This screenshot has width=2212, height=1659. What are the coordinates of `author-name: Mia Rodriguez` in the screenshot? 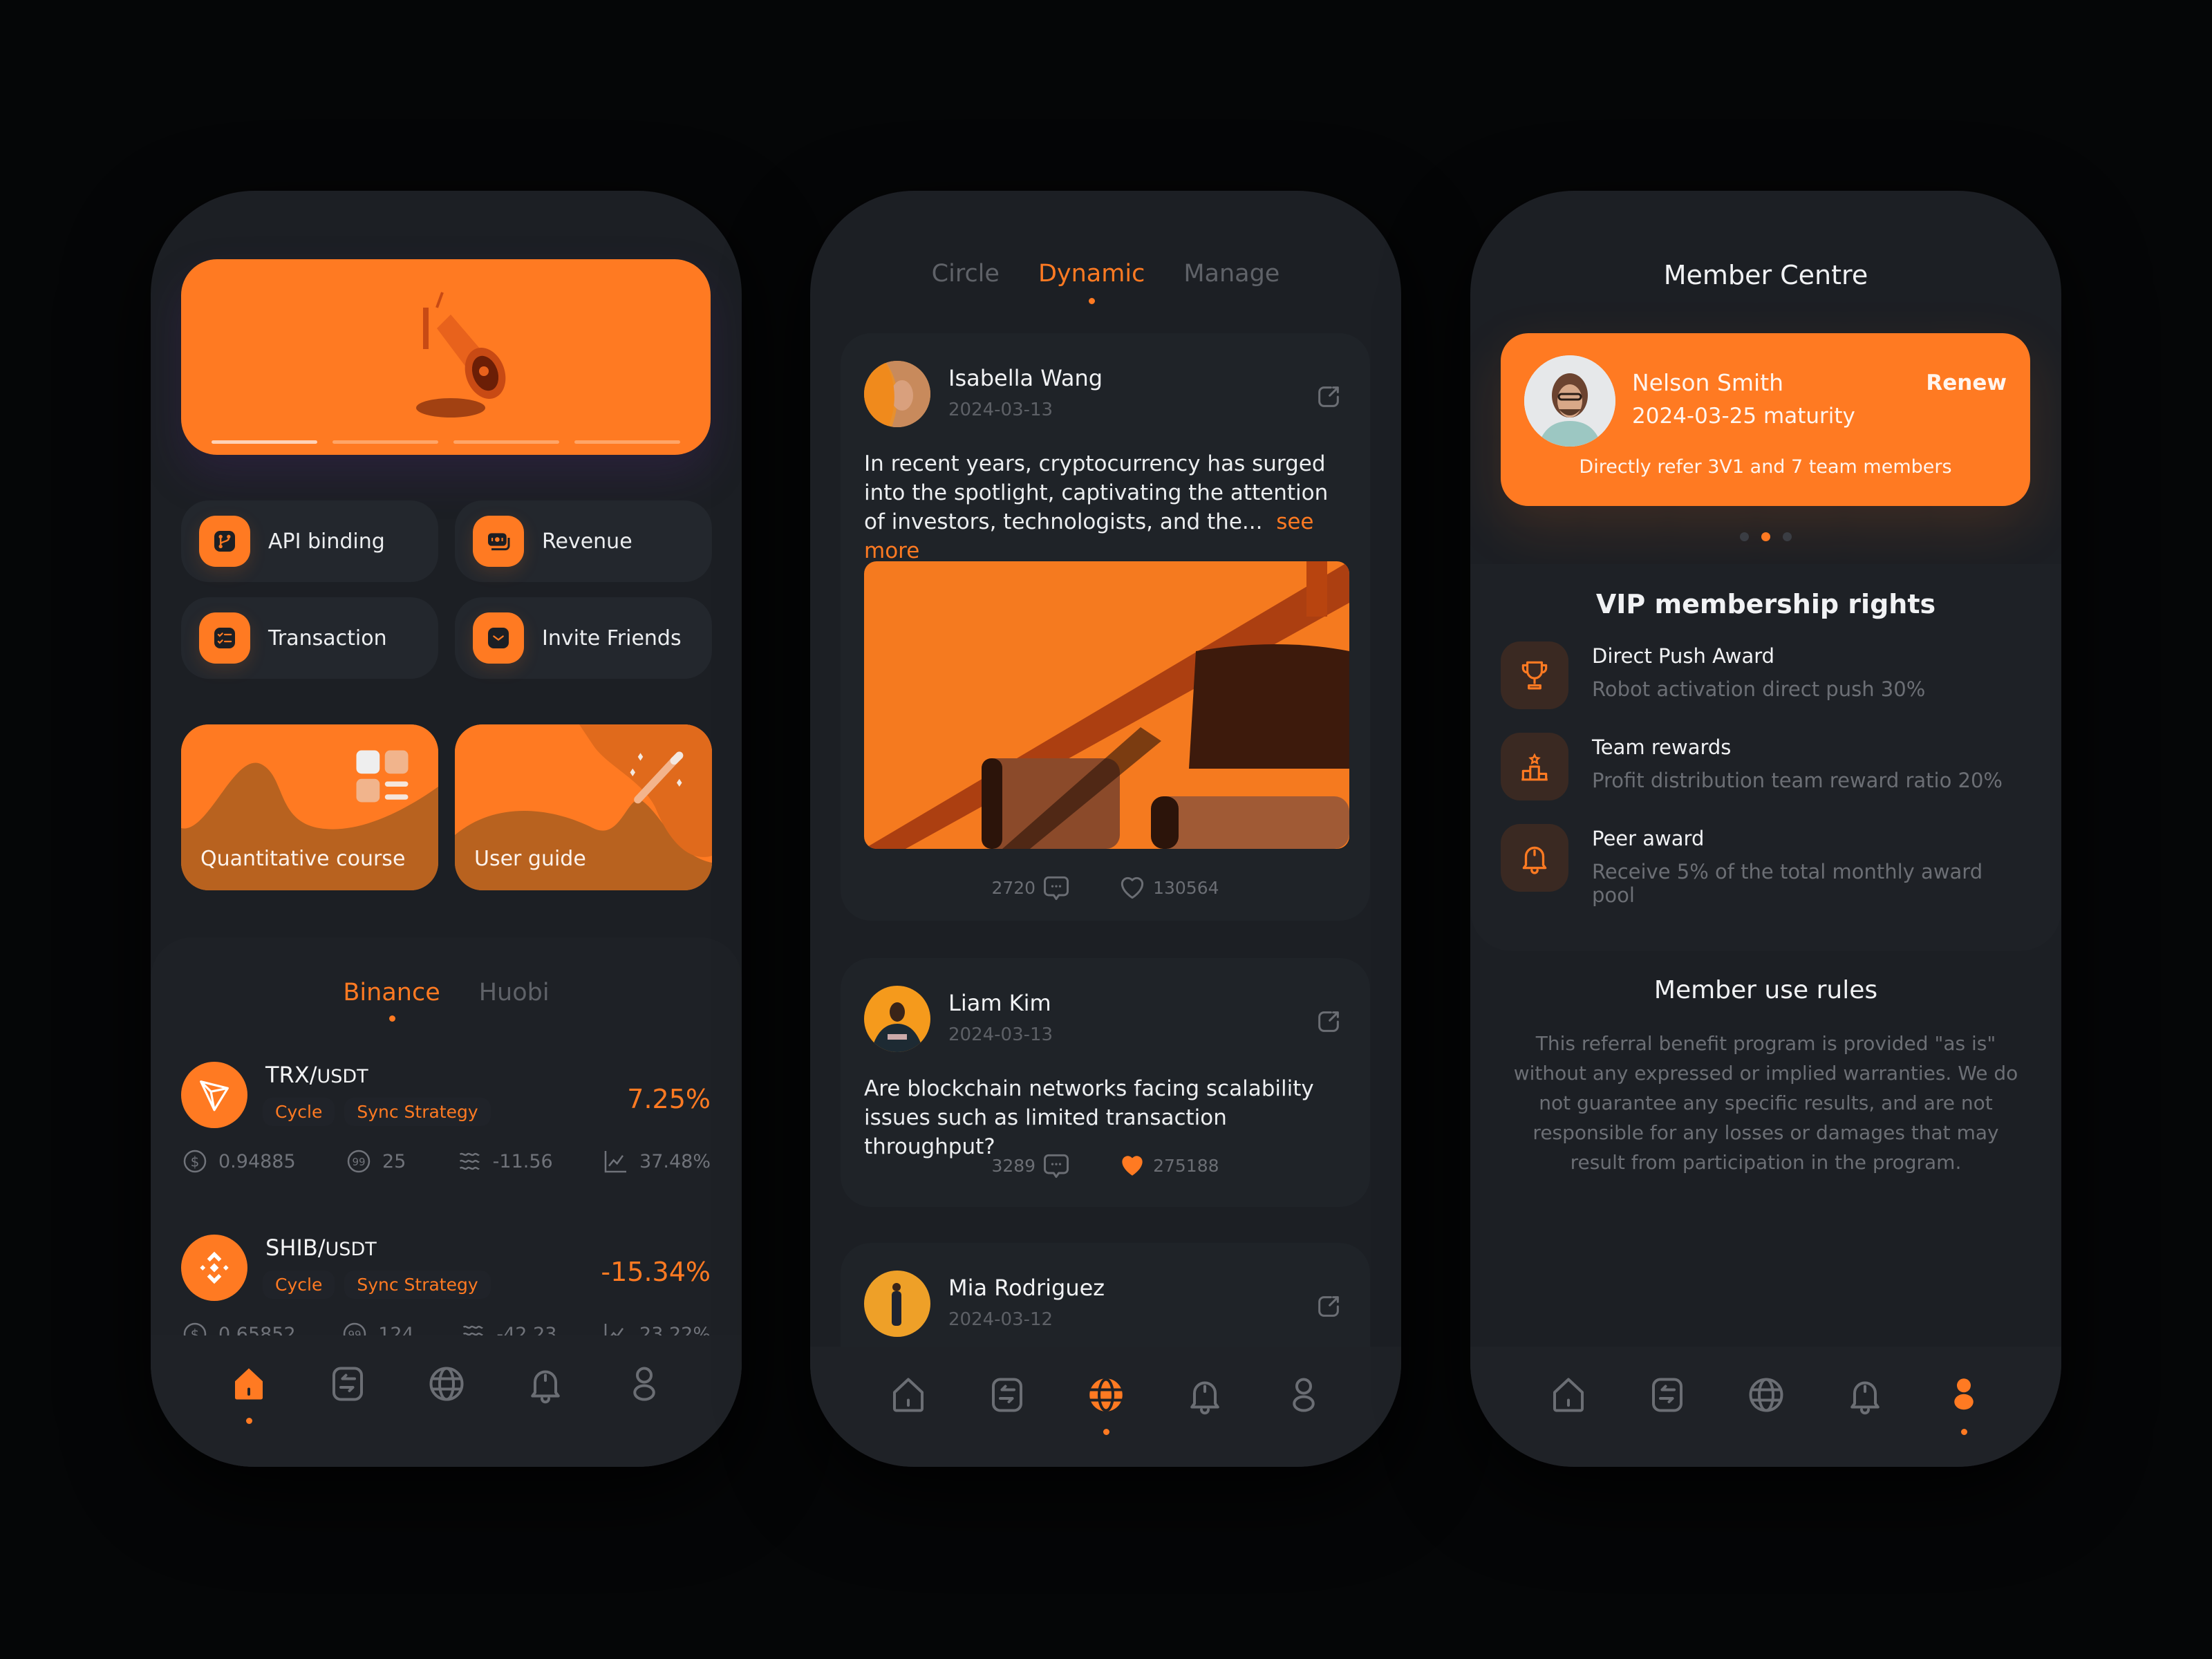 It's located at (1026, 1288).